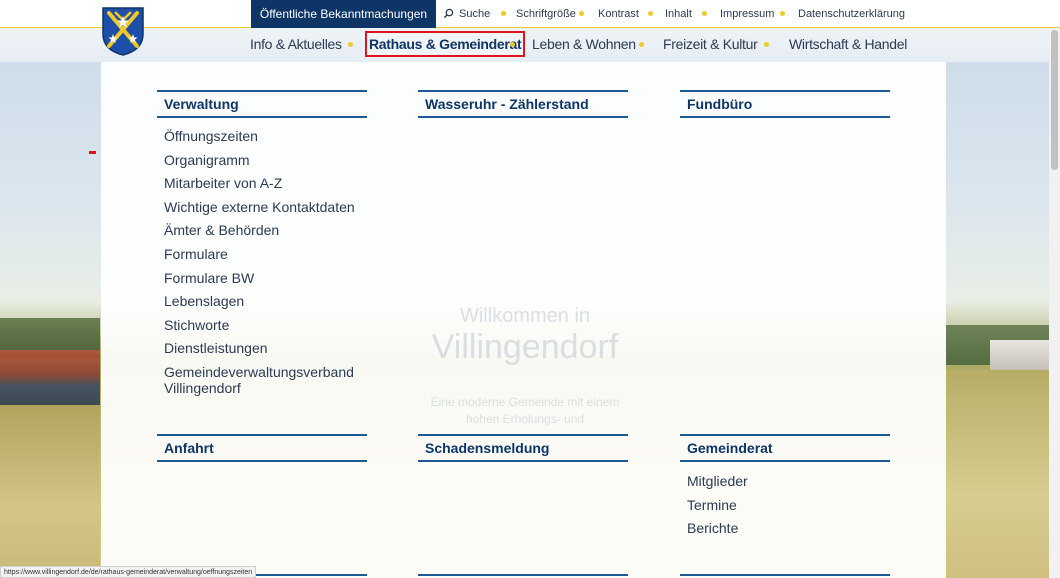 The image size is (1060, 578). What do you see at coordinates (259, 380) in the screenshot?
I see `menu-item-gvv: Gemeindeverwaltungsverband Villingendorf` at bounding box center [259, 380].